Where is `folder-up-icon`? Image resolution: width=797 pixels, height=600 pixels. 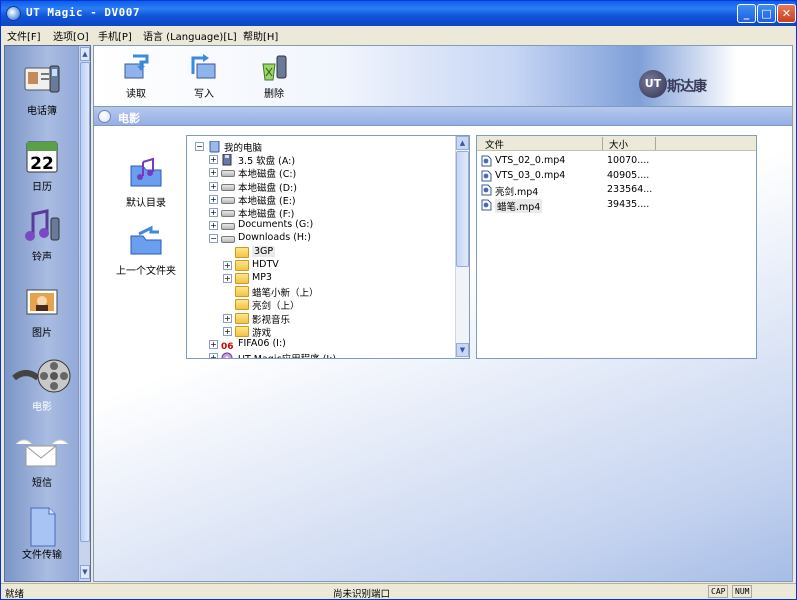 folder-up-icon is located at coordinates (146, 240).